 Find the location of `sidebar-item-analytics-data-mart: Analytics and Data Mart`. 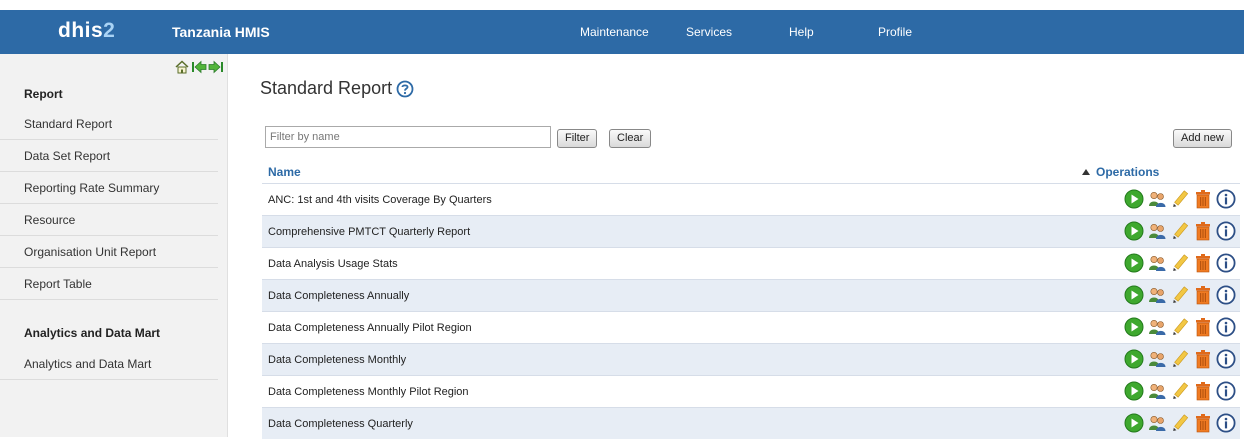

sidebar-item-analytics-data-mart: Analytics and Data Mart is located at coordinates (109, 364).